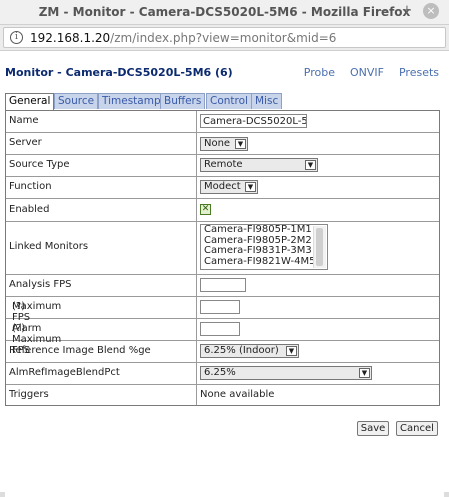 This screenshot has height=497, width=449. Describe the element at coordinates (373, 428) in the screenshot. I see `save-button: Save` at that location.